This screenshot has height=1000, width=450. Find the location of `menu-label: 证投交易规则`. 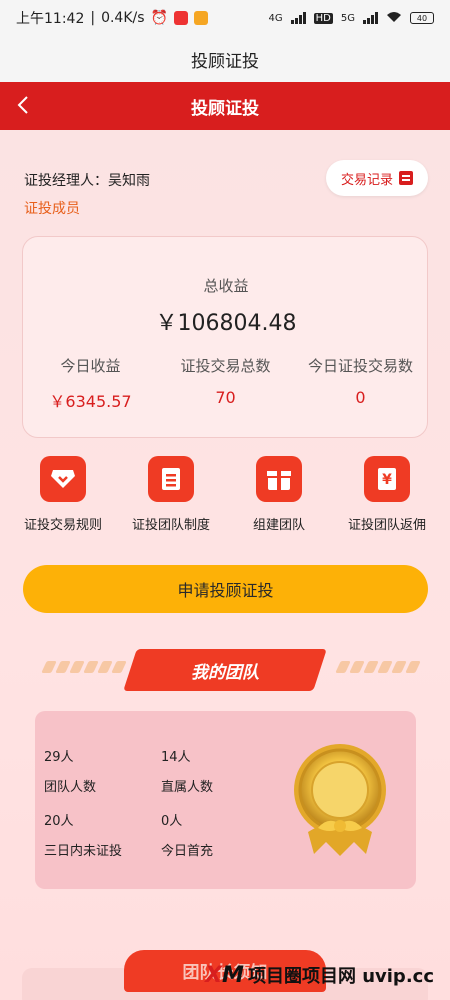

menu-label: 证投交易规则 is located at coordinates (62, 525).